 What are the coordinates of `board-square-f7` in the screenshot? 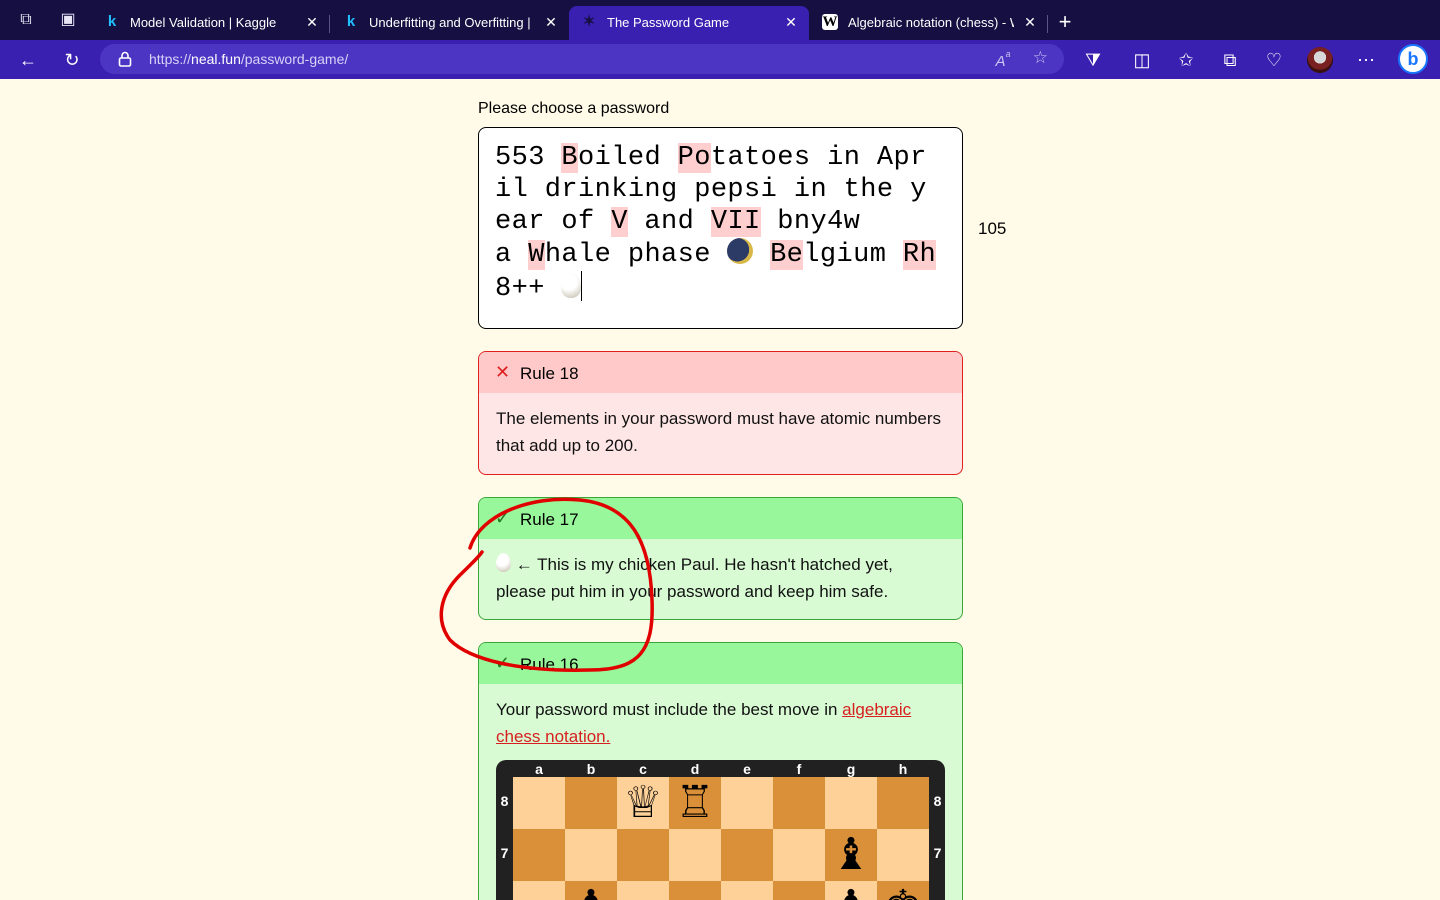 It's located at (799, 855).